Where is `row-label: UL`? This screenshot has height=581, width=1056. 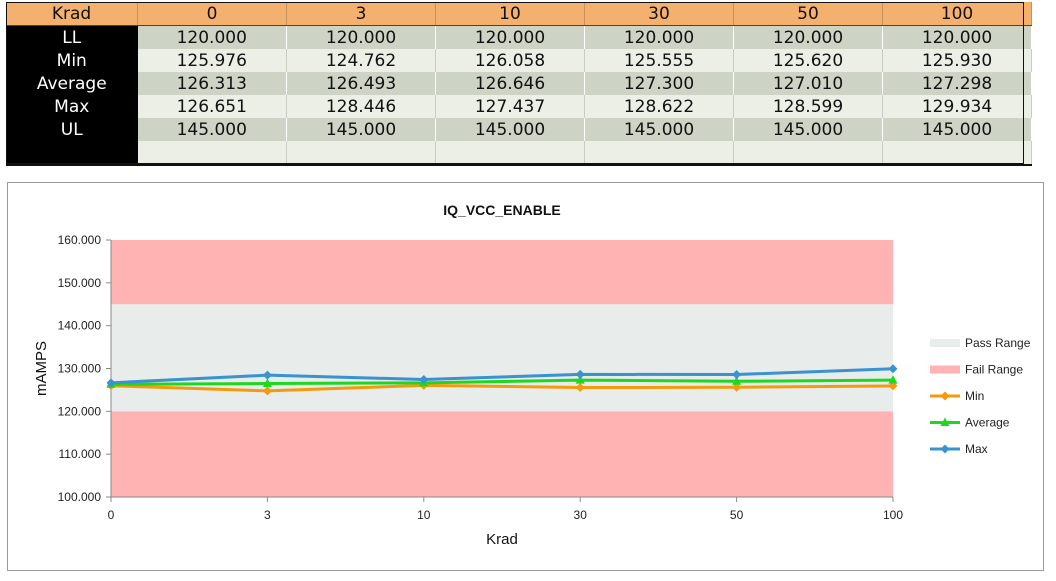 row-label: UL is located at coordinates (72, 129).